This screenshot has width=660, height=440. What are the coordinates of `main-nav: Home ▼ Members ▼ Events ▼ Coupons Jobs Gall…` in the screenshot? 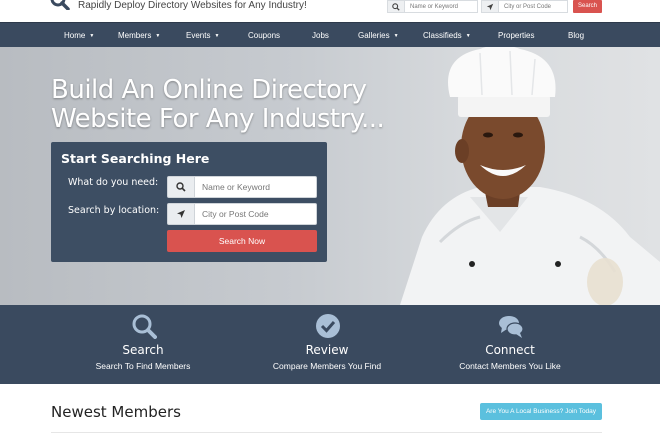 It's located at (330, 34).